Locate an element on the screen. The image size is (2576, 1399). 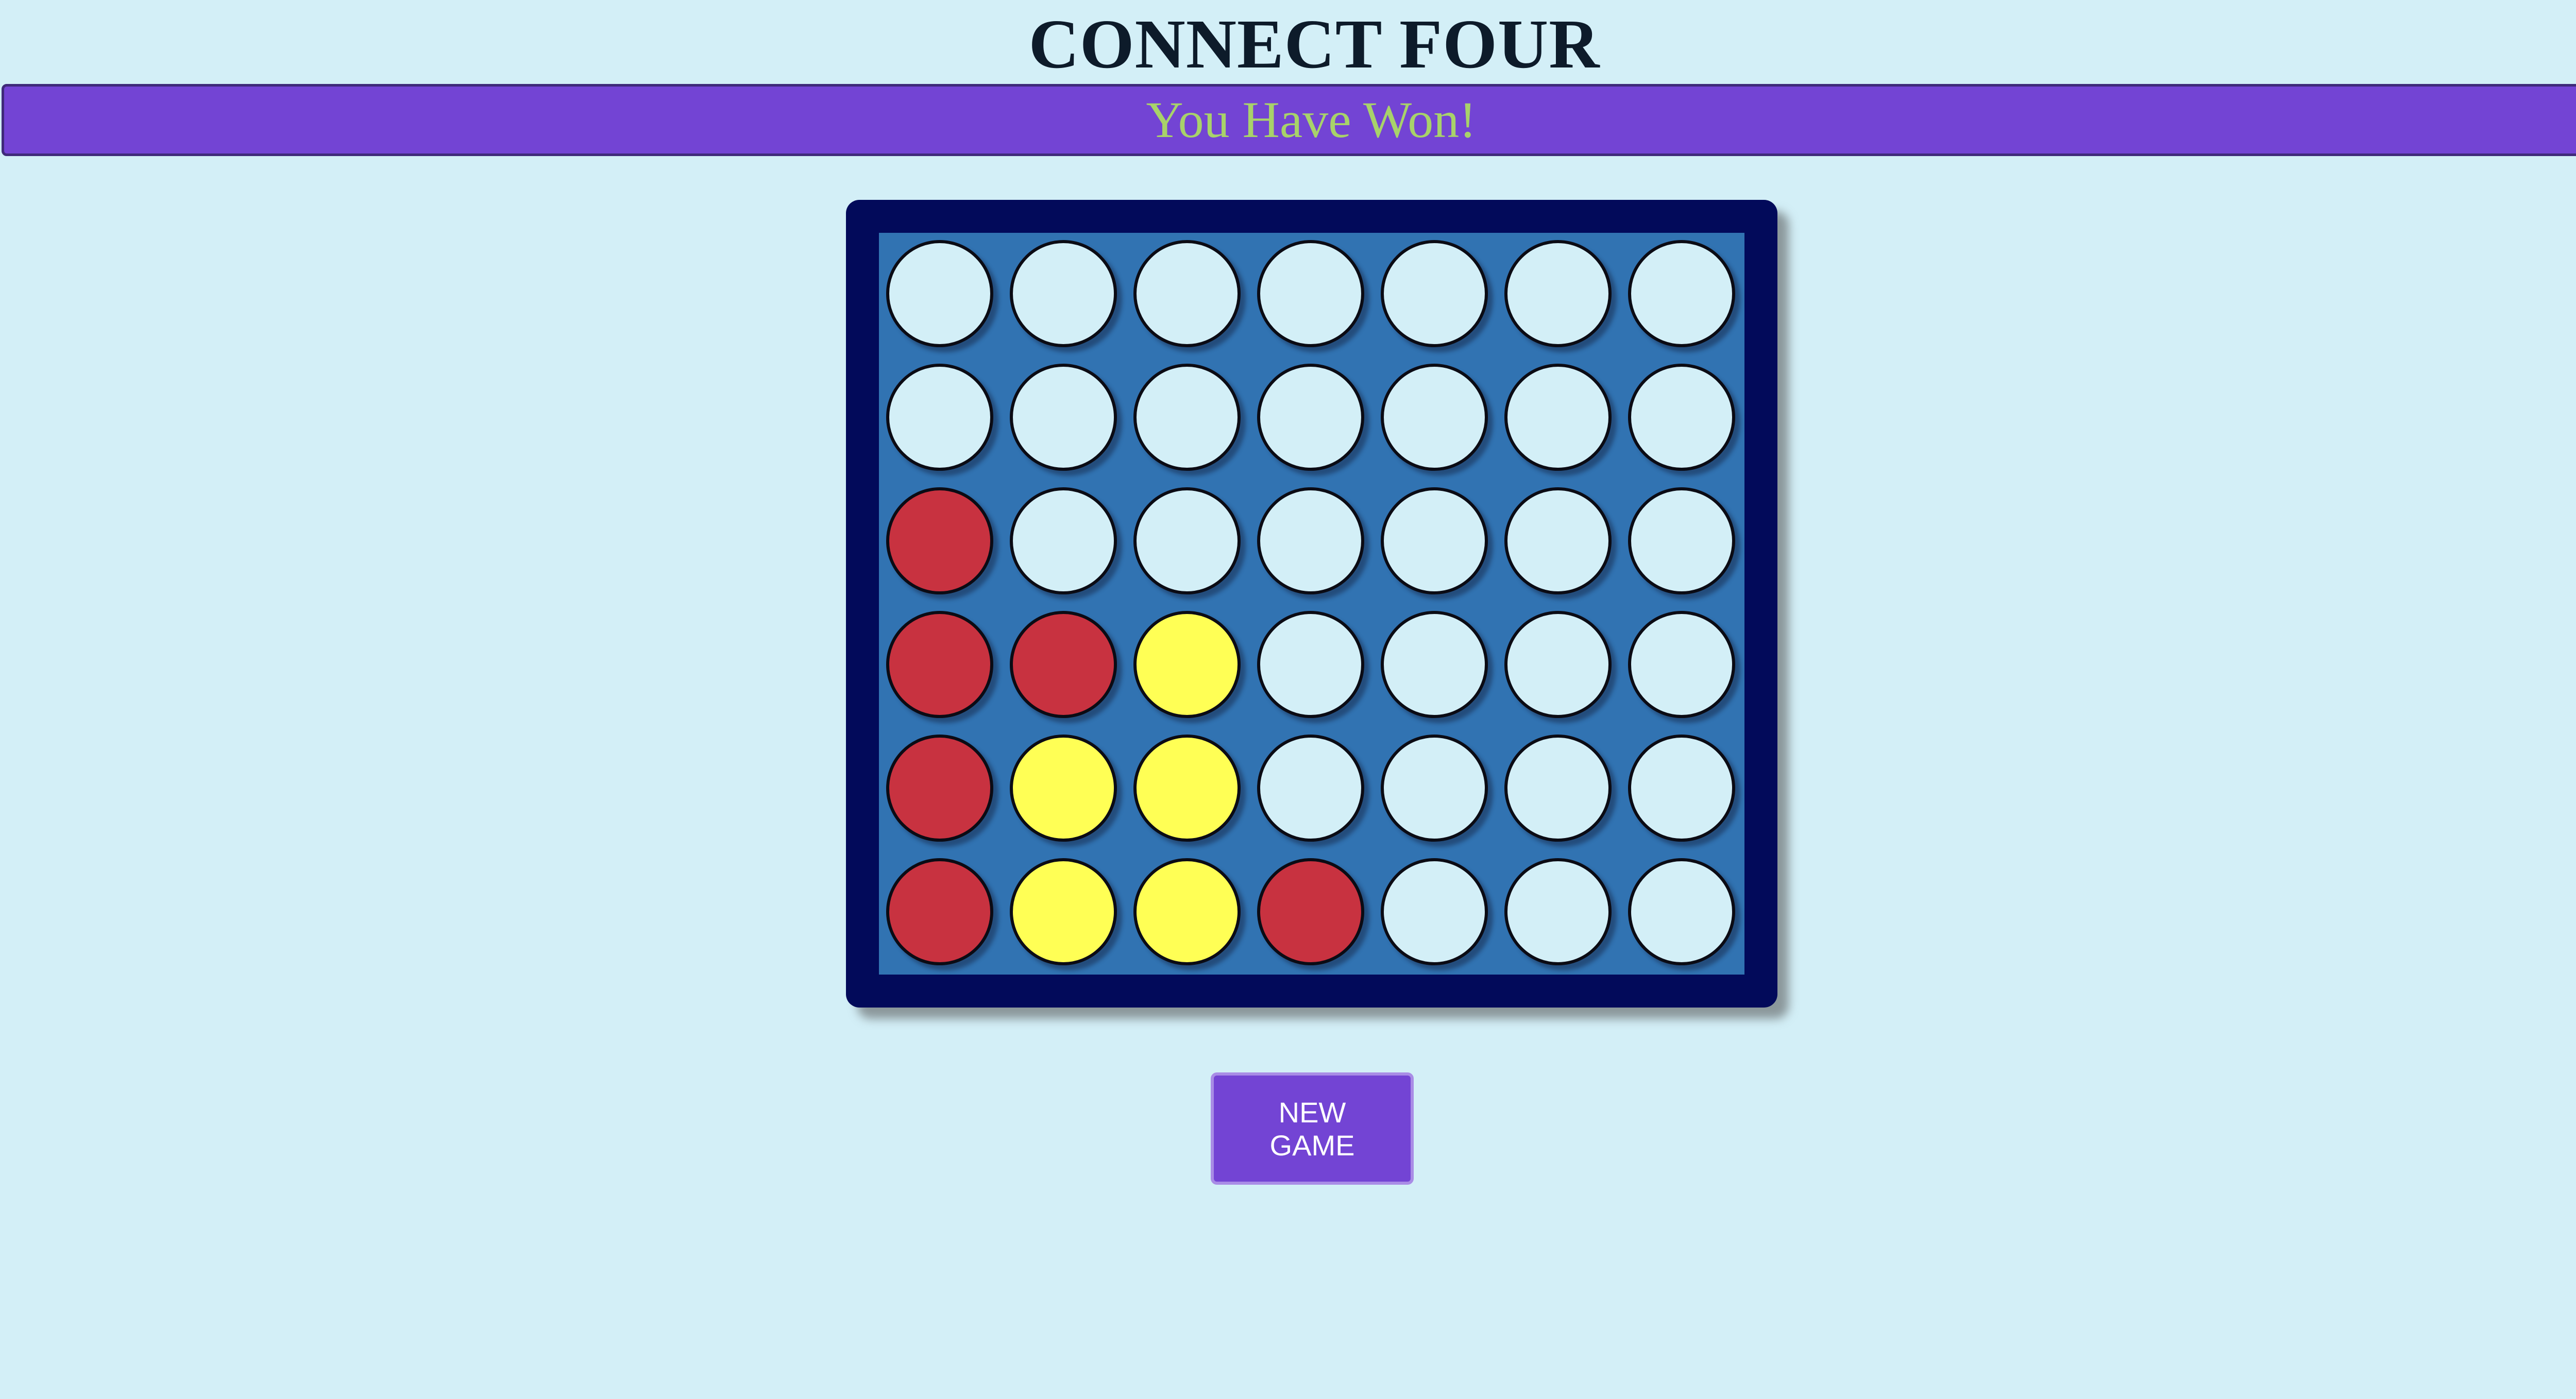
new-game-label-line1: NEW is located at coordinates (1312, 1112).